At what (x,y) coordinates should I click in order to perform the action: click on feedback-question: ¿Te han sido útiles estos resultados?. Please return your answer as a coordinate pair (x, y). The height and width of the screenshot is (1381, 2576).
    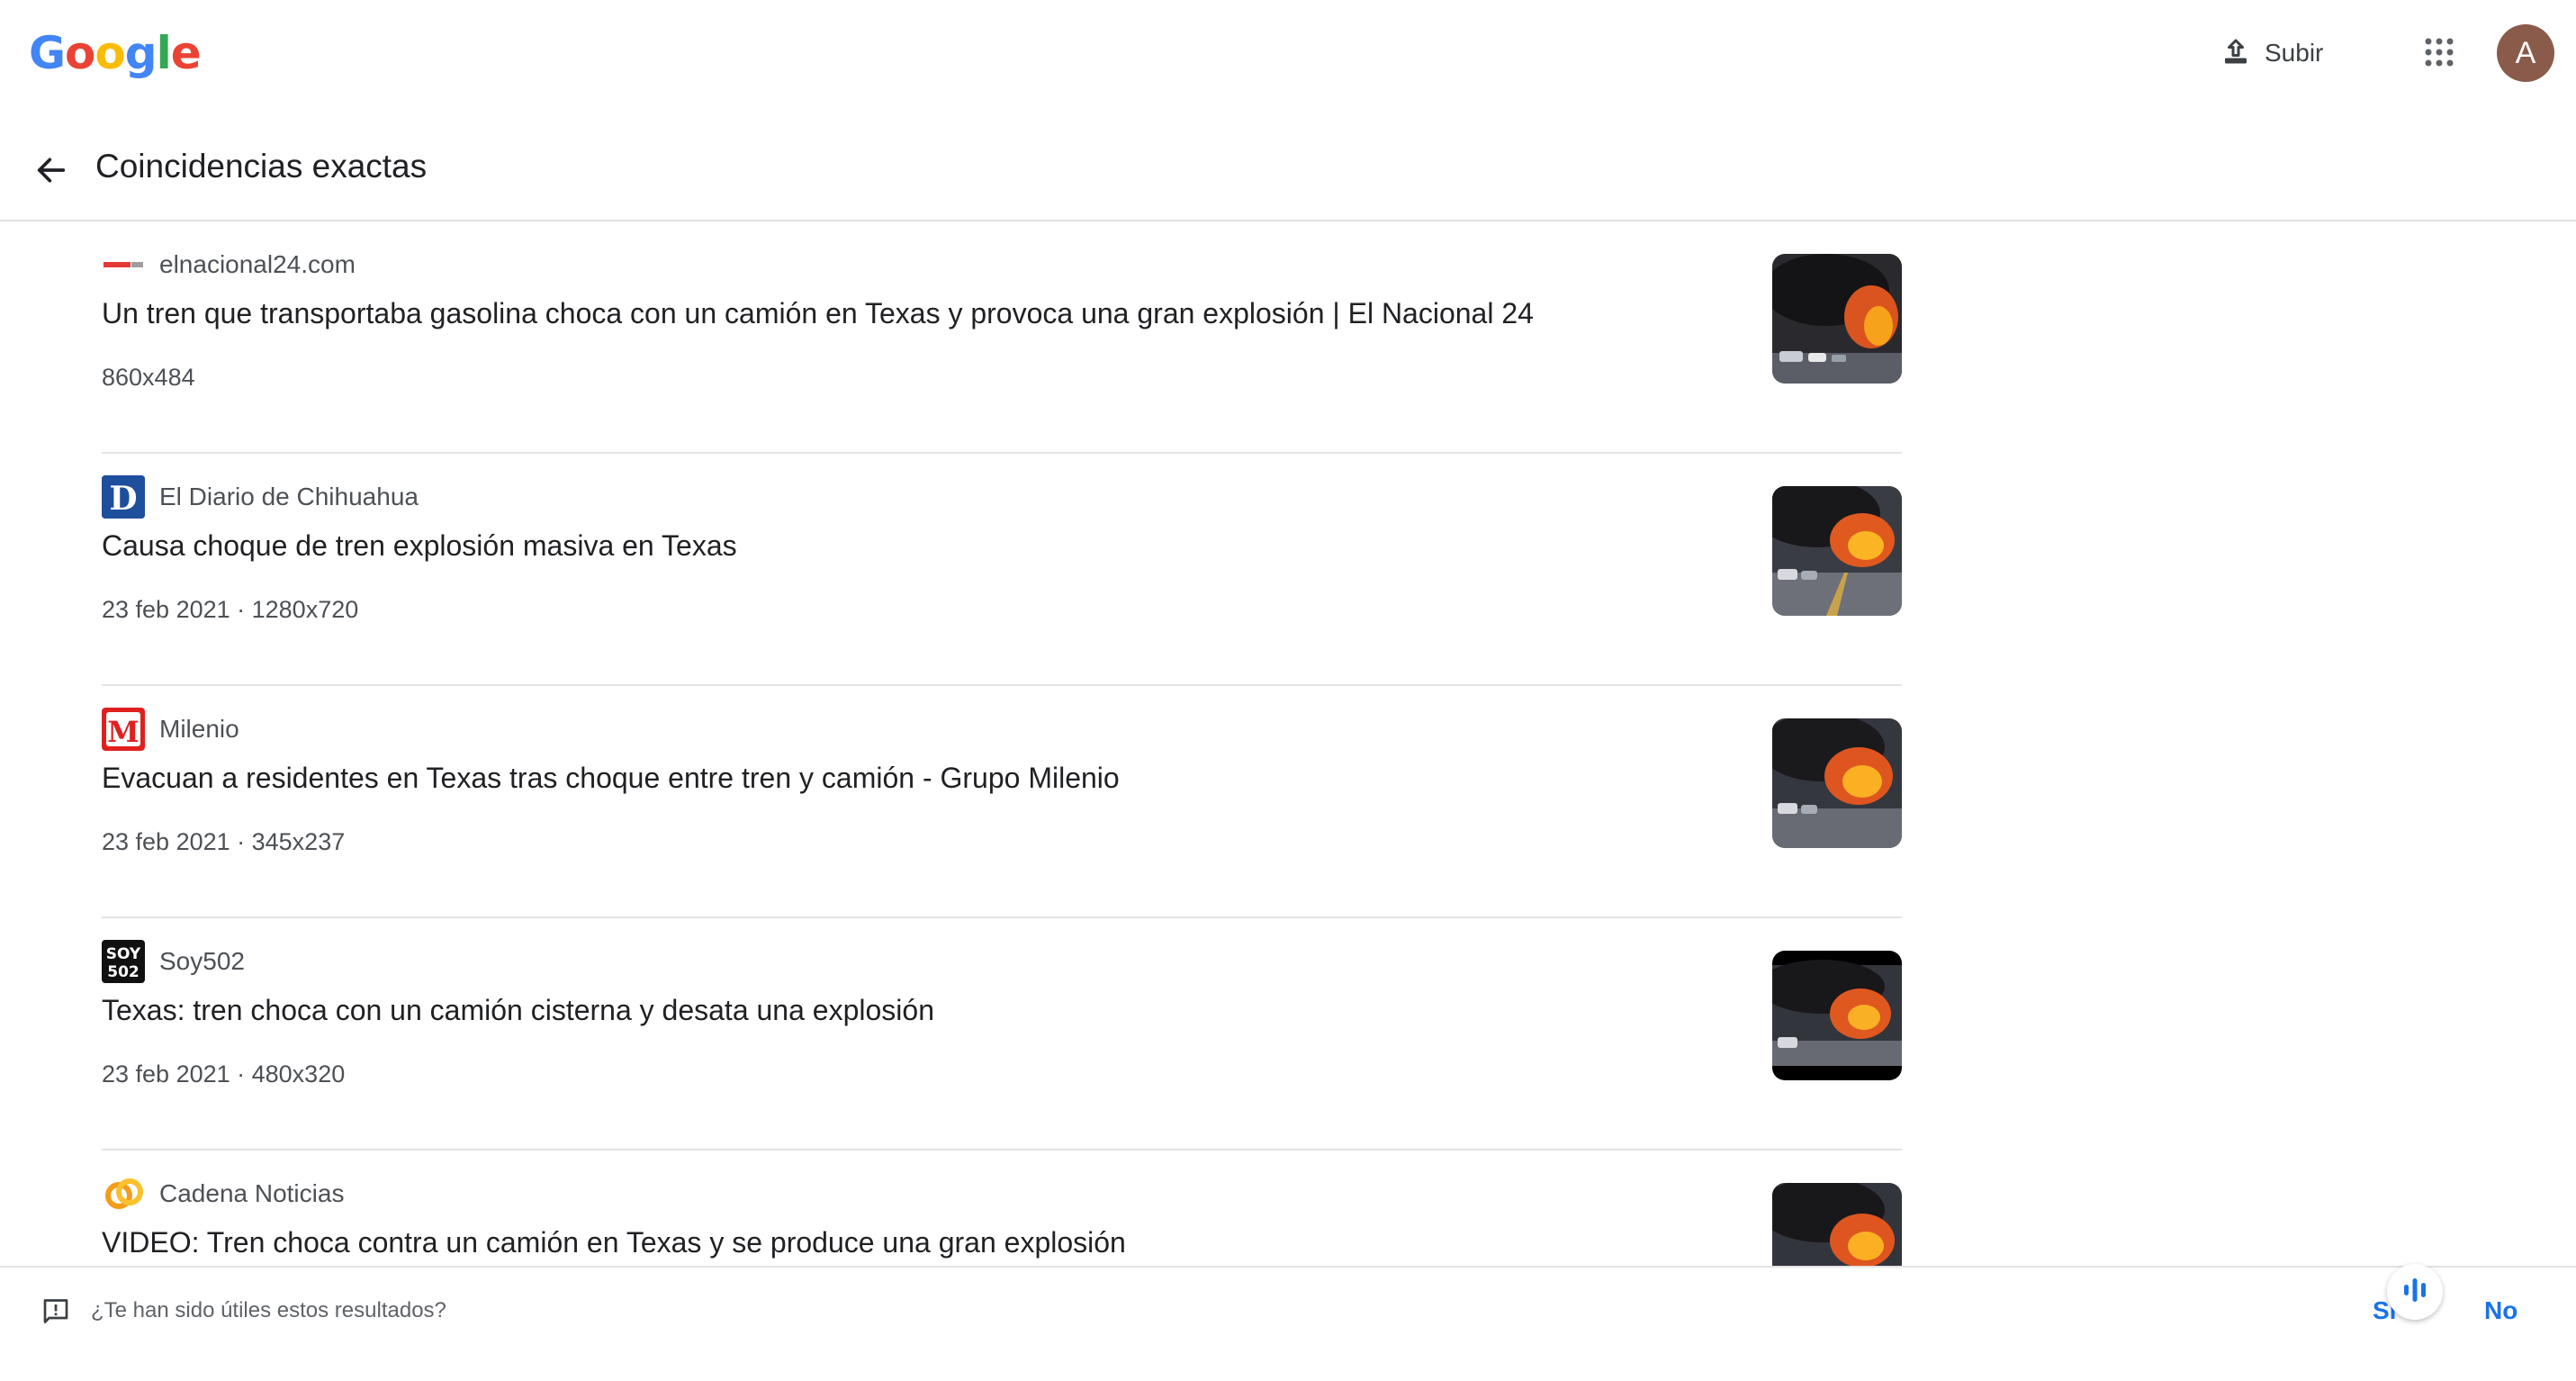
    Looking at the image, I should click on (268, 1310).